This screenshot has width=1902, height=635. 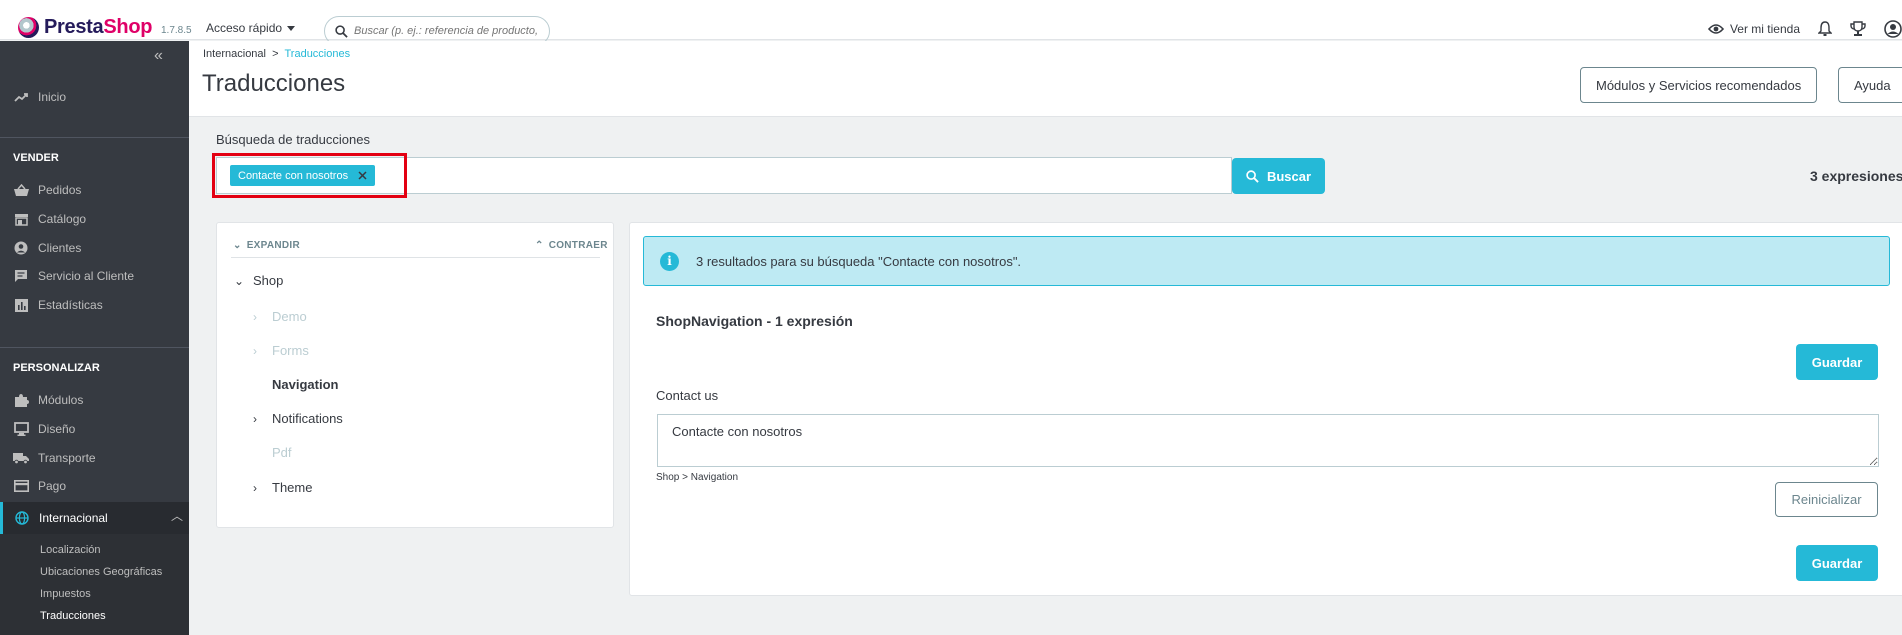 What do you see at coordinates (1764, 29) in the screenshot?
I see `view-store-label: Ver mi tienda` at bounding box center [1764, 29].